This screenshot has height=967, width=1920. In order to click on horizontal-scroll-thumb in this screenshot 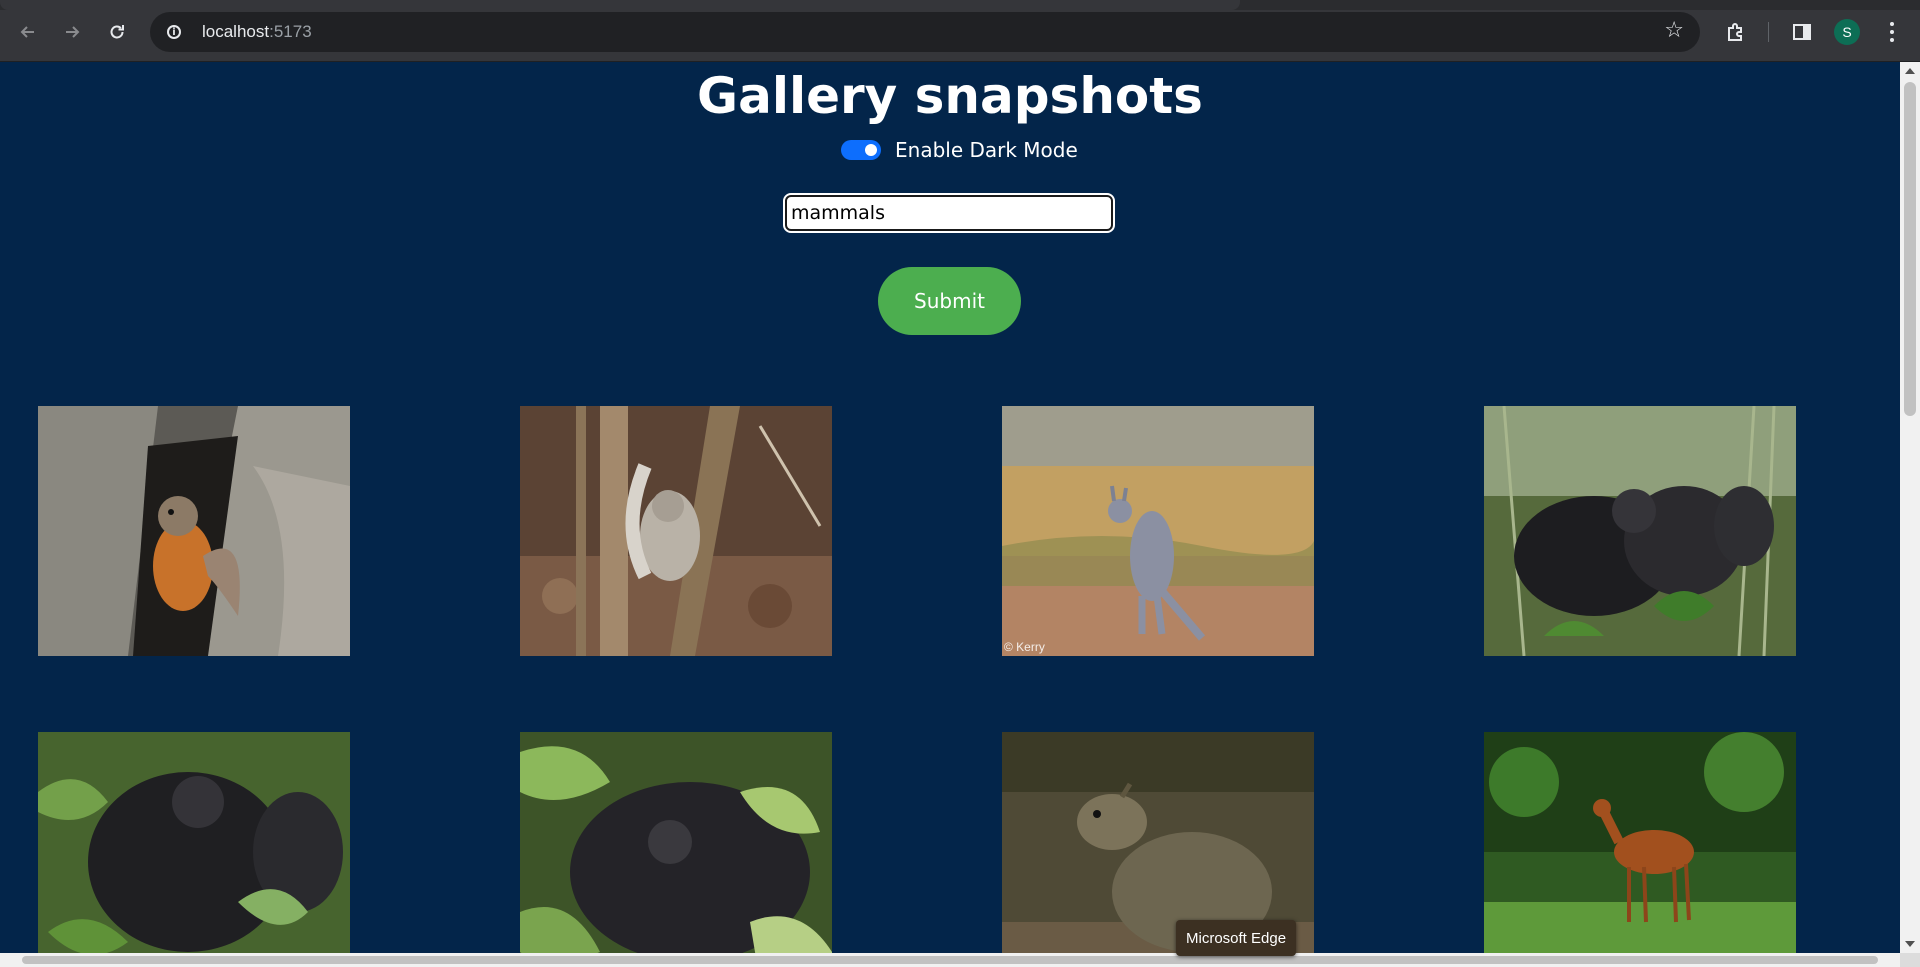, I will do `click(950, 960)`.